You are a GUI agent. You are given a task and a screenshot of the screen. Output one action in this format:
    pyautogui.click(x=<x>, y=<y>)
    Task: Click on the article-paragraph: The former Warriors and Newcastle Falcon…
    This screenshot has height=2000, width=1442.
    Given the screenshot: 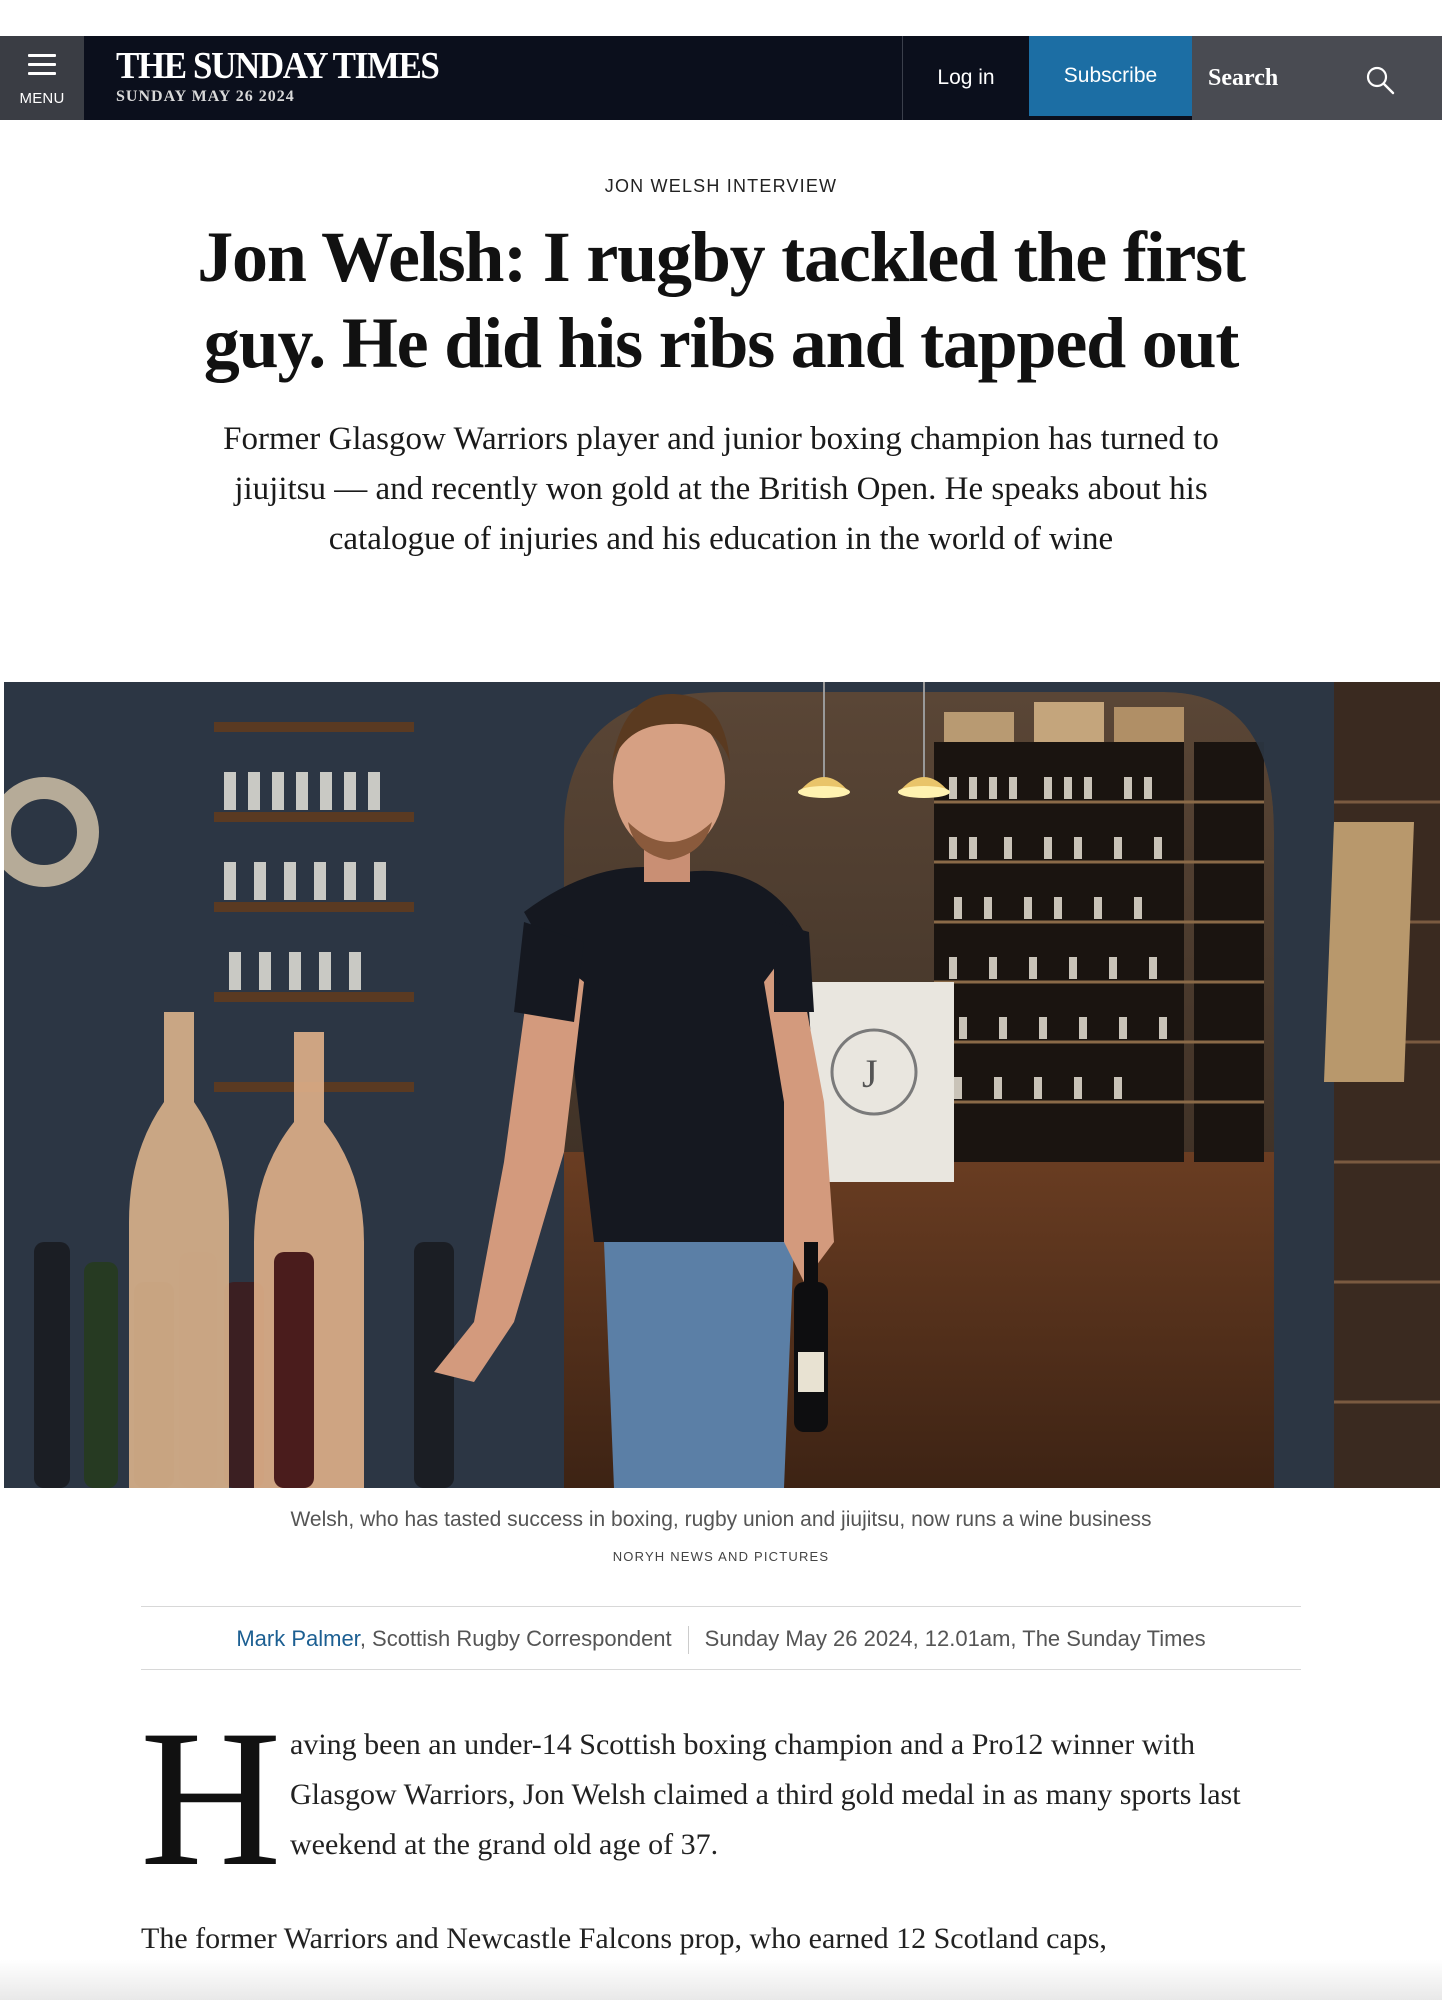 What is the action you would take?
    pyautogui.click(x=624, y=1938)
    